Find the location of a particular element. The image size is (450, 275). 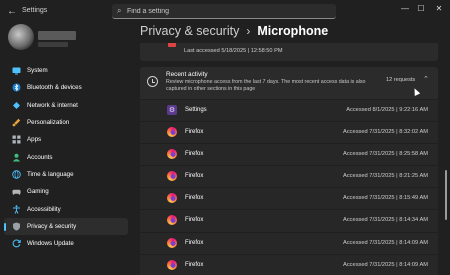

sidebar-item-windows-update: Windows Update is located at coordinates (66, 243).